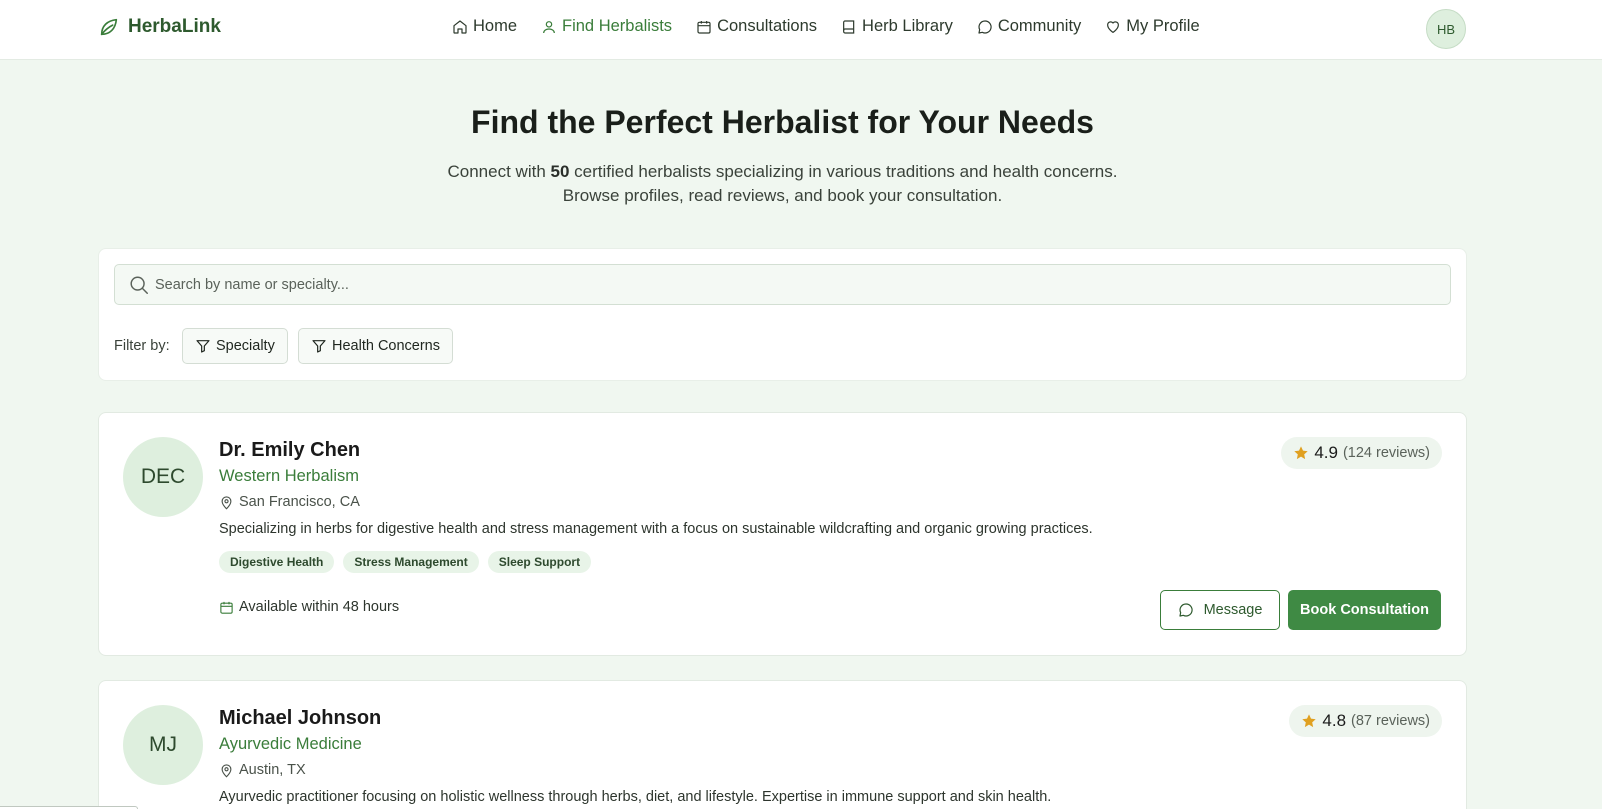 Image resolution: width=1602 pixels, height=809 pixels. I want to click on herbalist-name: Michael Johnson, so click(300, 718).